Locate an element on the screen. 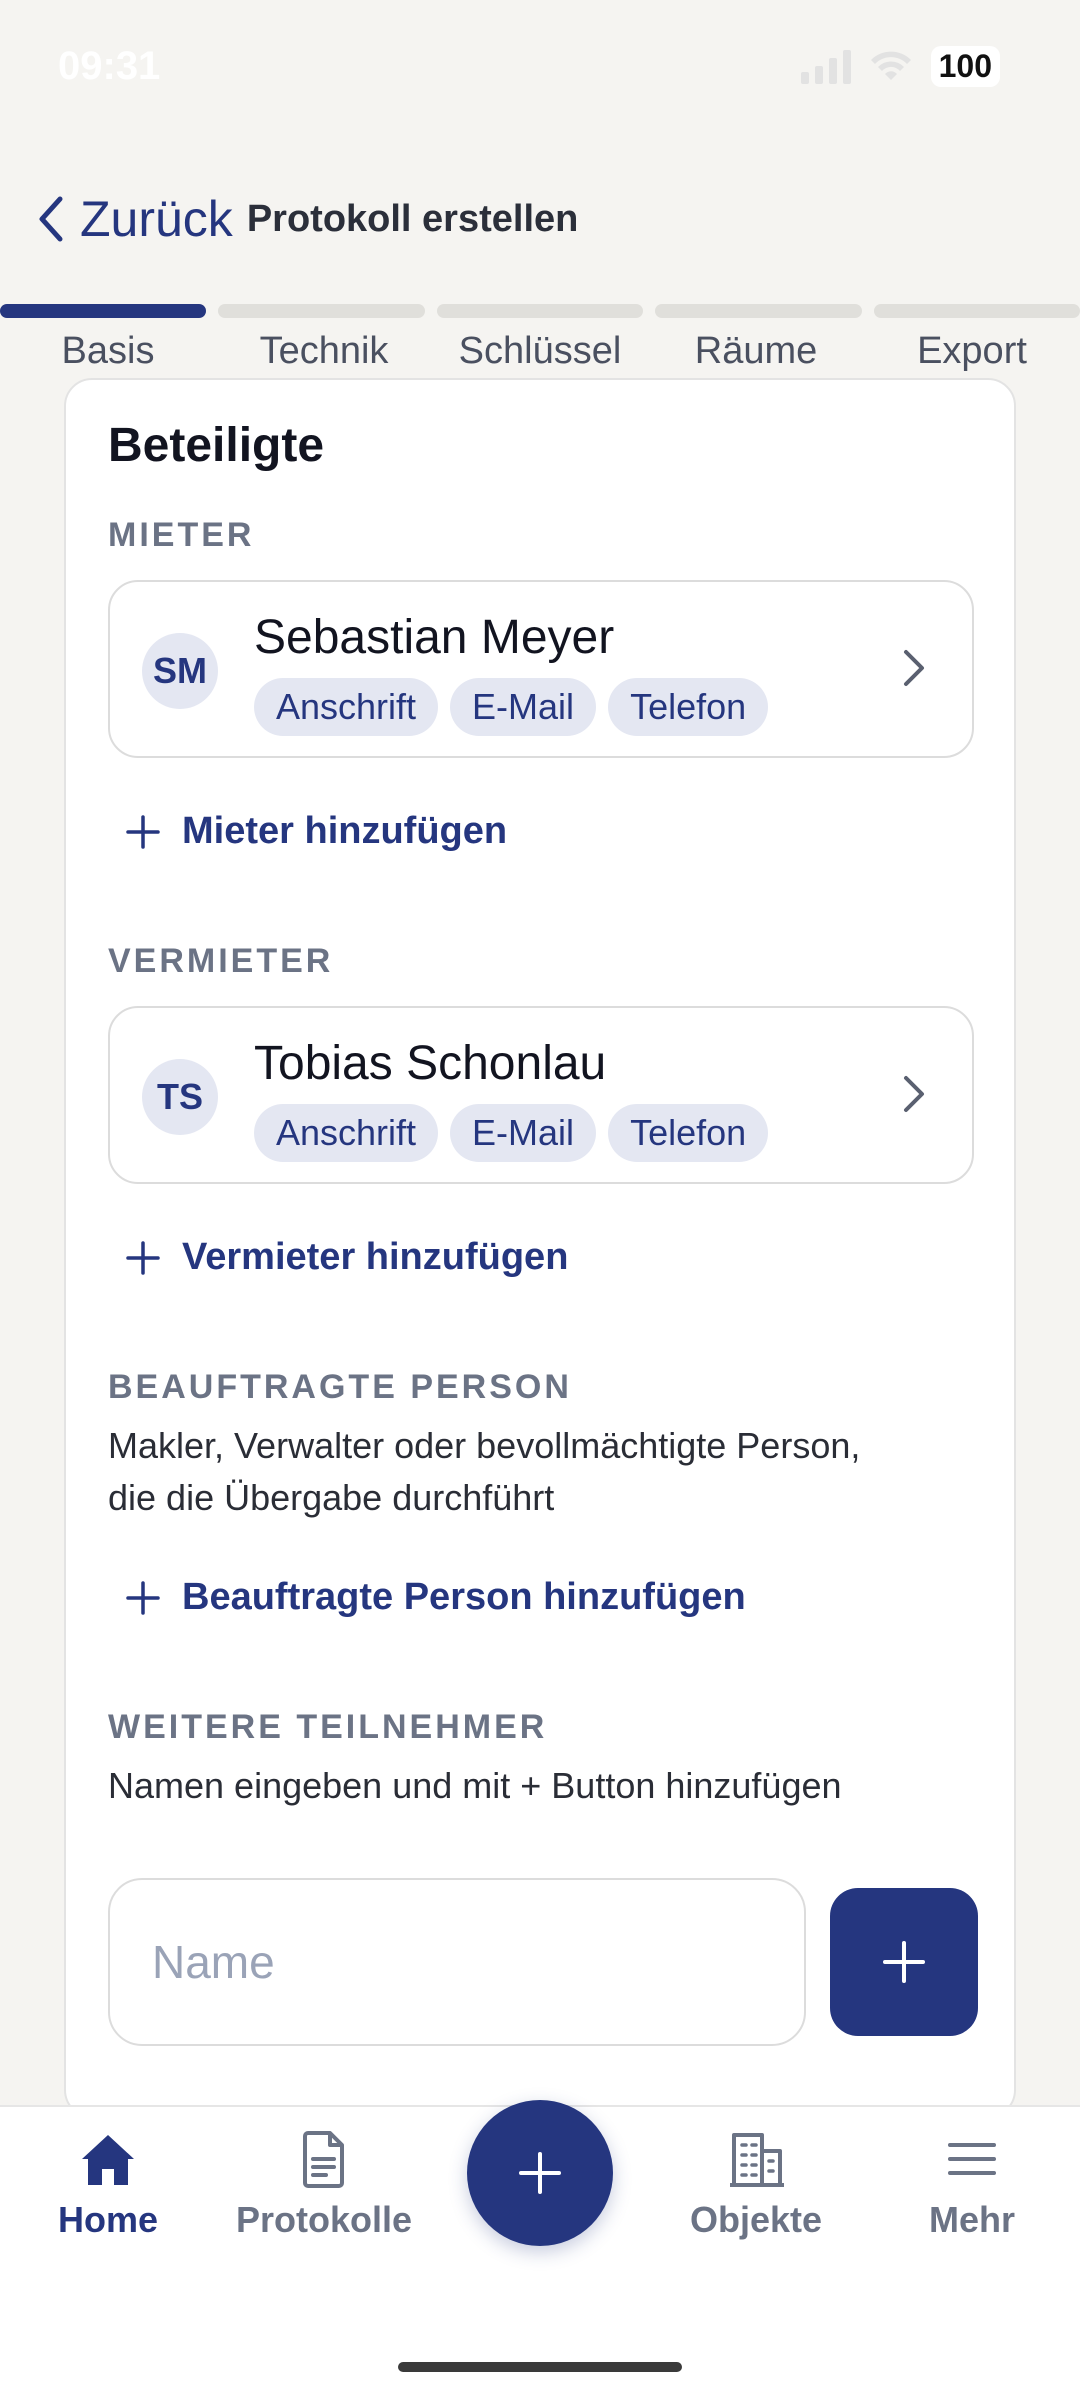 Image resolution: width=1080 pixels, height=2400 pixels. back-label: Zurück is located at coordinates (156, 219).